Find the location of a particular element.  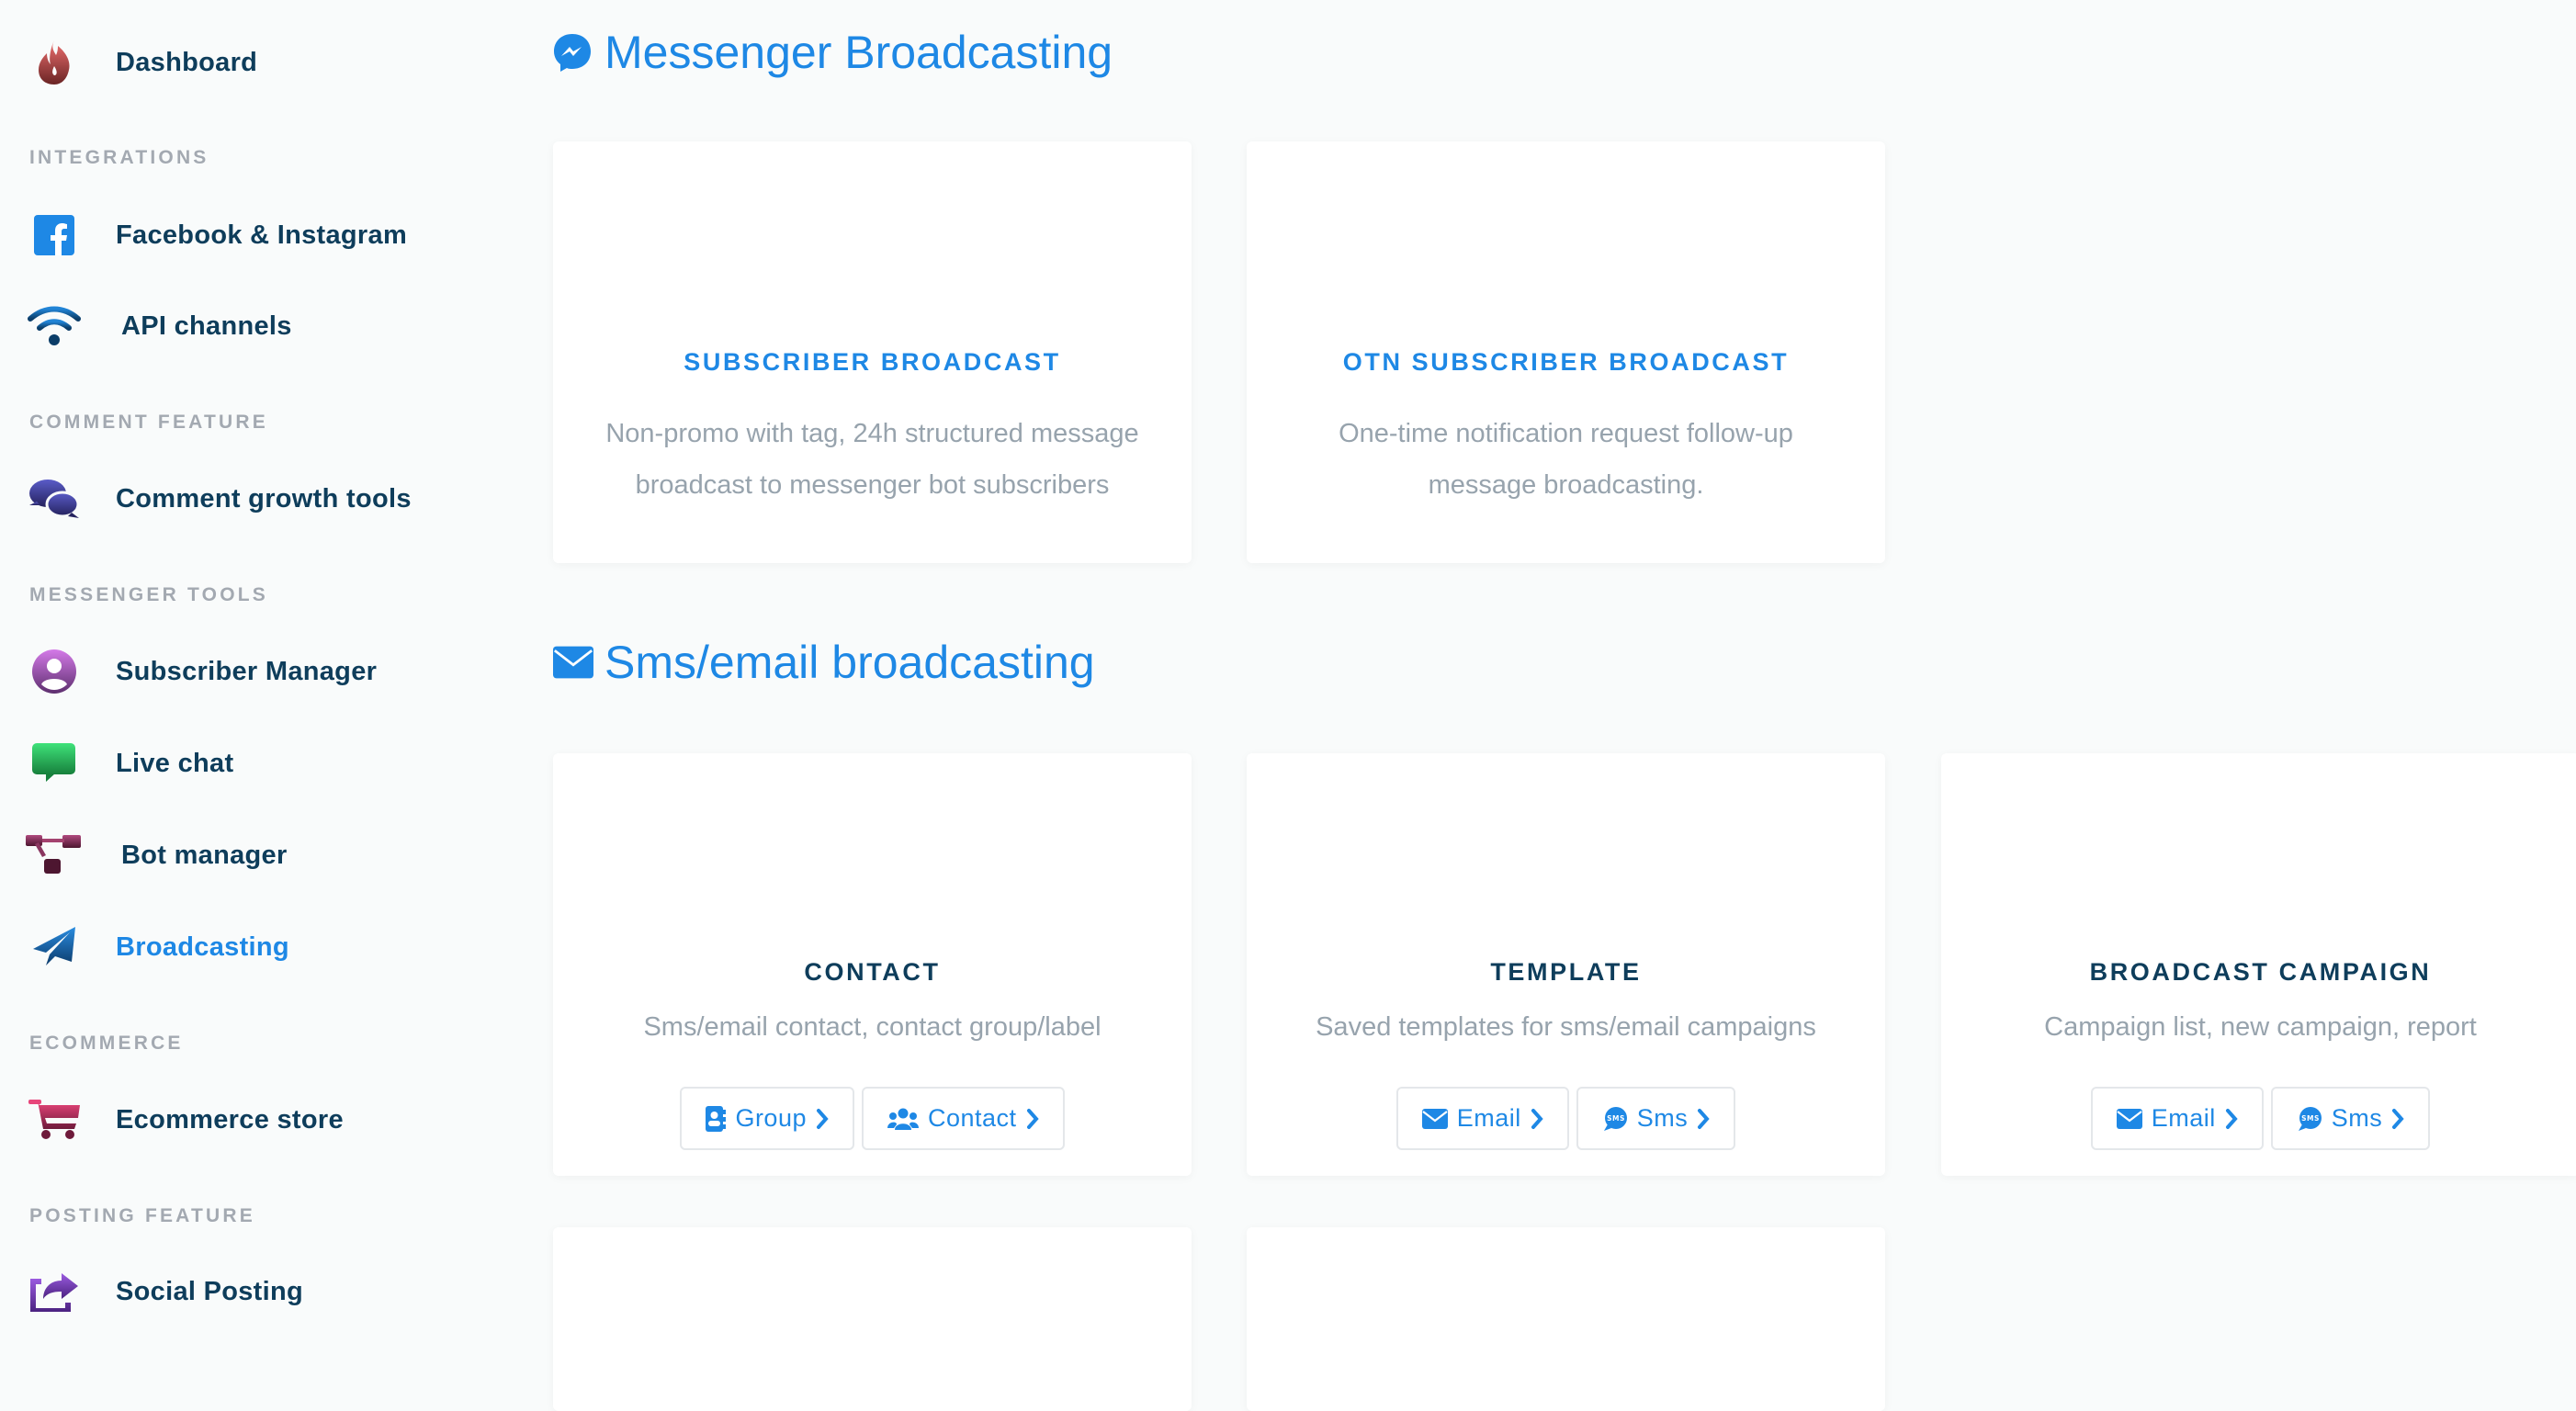

sidebar-item-comment-growth-tools: Comment growth tools is located at coordinates (248, 499).